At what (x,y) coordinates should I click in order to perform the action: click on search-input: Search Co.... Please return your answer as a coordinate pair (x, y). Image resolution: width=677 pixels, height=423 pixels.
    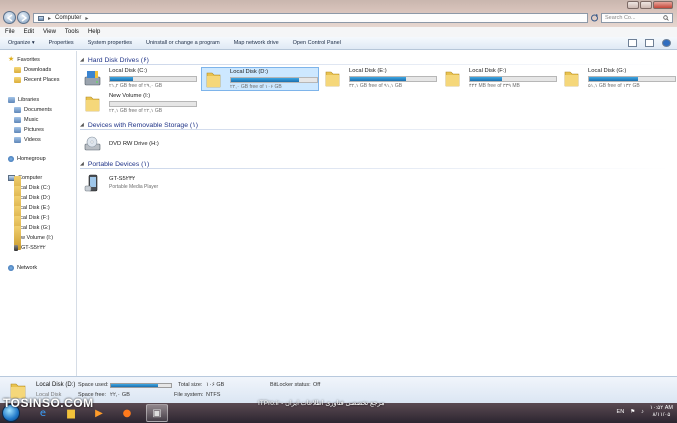
    Looking at the image, I should click on (637, 18).